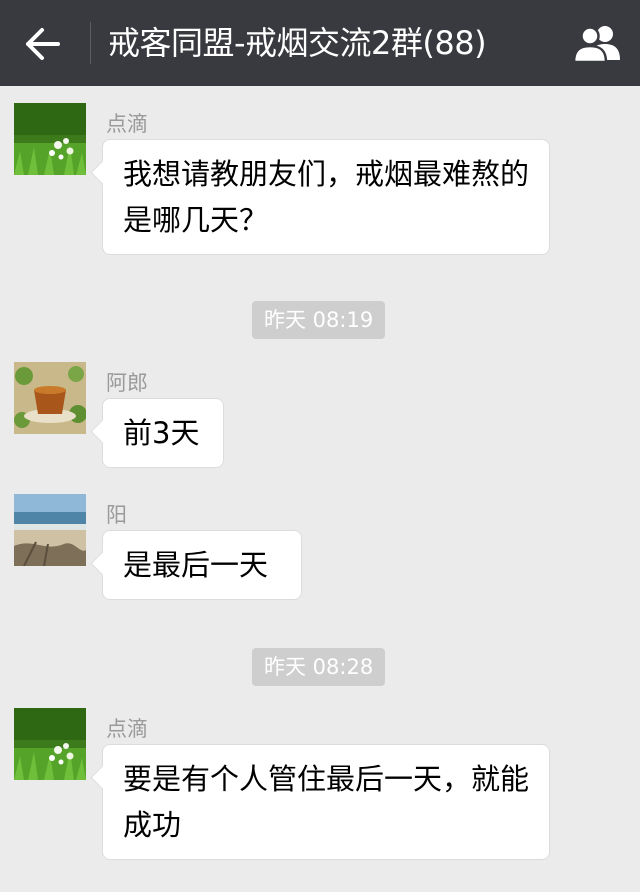 The width and height of the screenshot is (640, 892). What do you see at coordinates (319, 320) in the screenshot?
I see `timestamp: 昨天 08:19` at bounding box center [319, 320].